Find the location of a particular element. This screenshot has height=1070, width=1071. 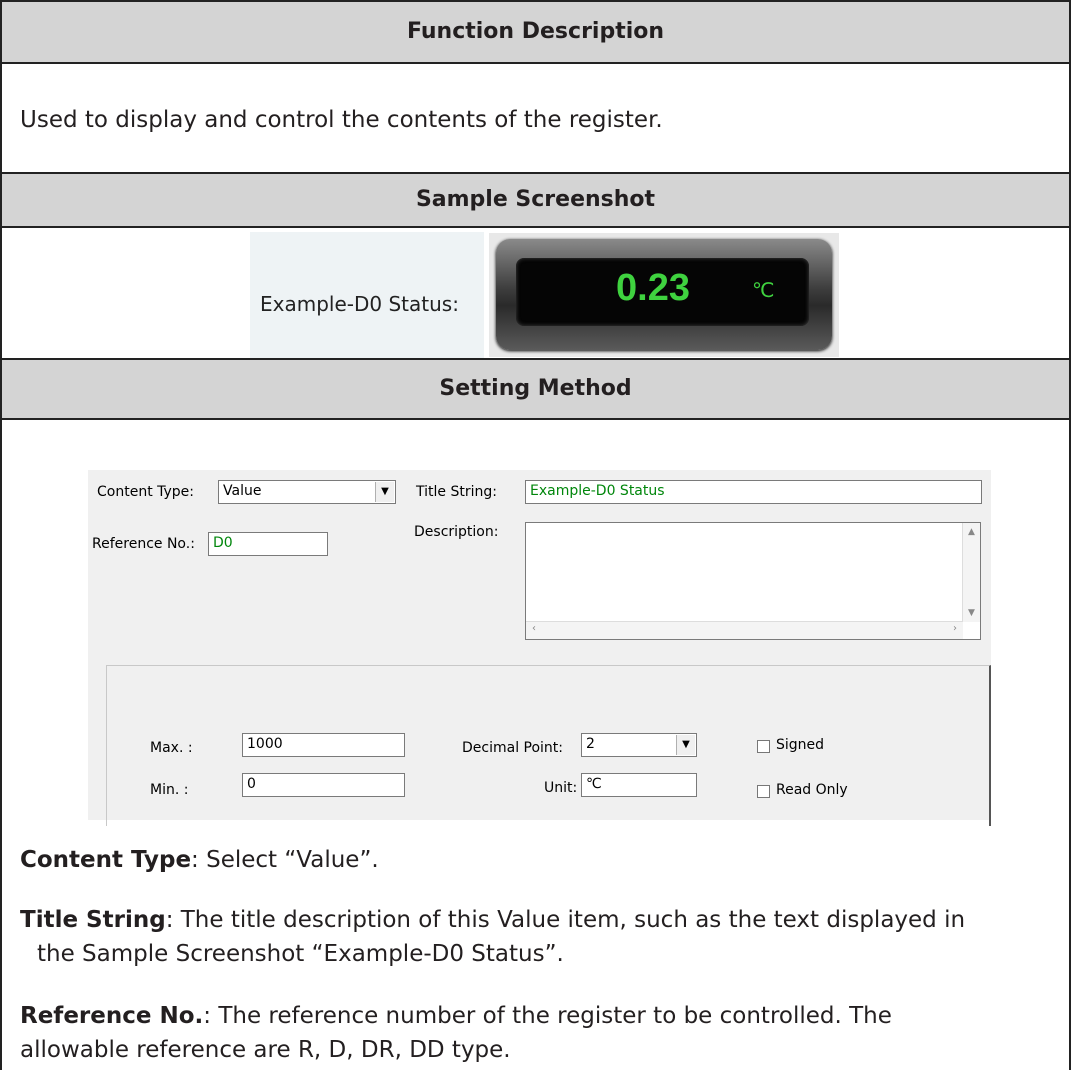

display-screen: 0.23 ℃ is located at coordinates (662, 292).